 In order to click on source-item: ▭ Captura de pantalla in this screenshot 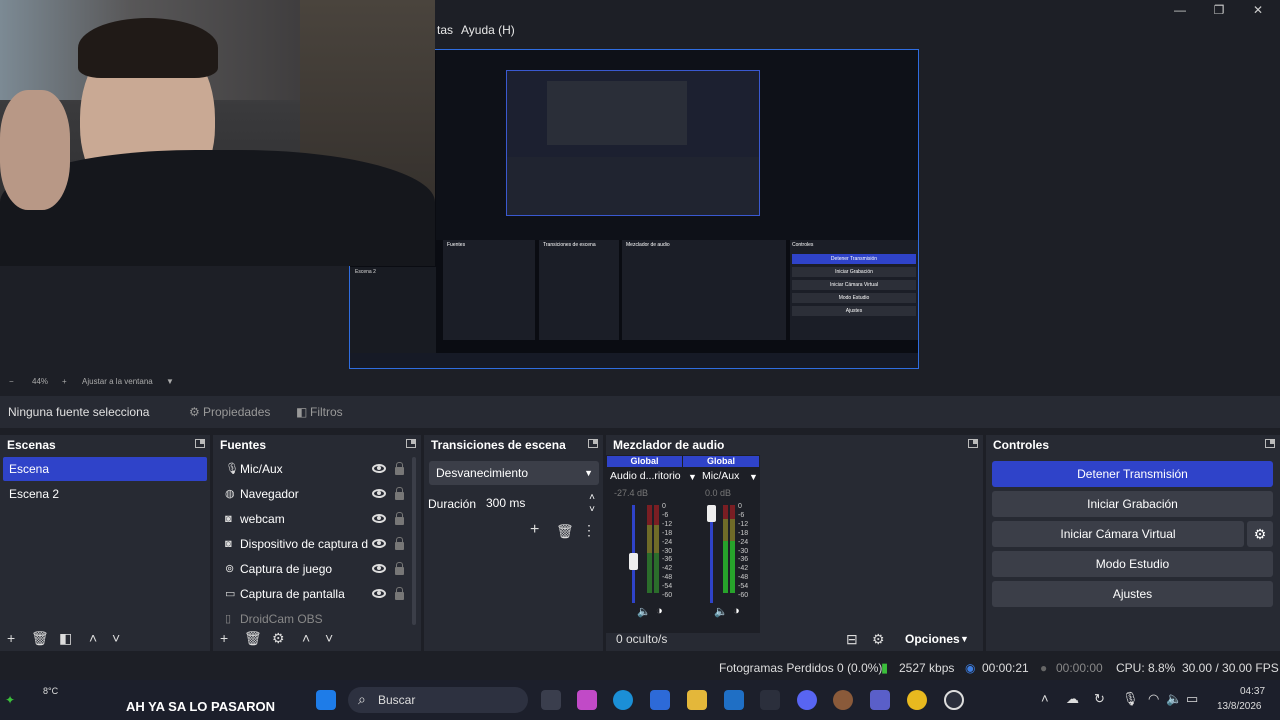, I will do `click(315, 594)`.